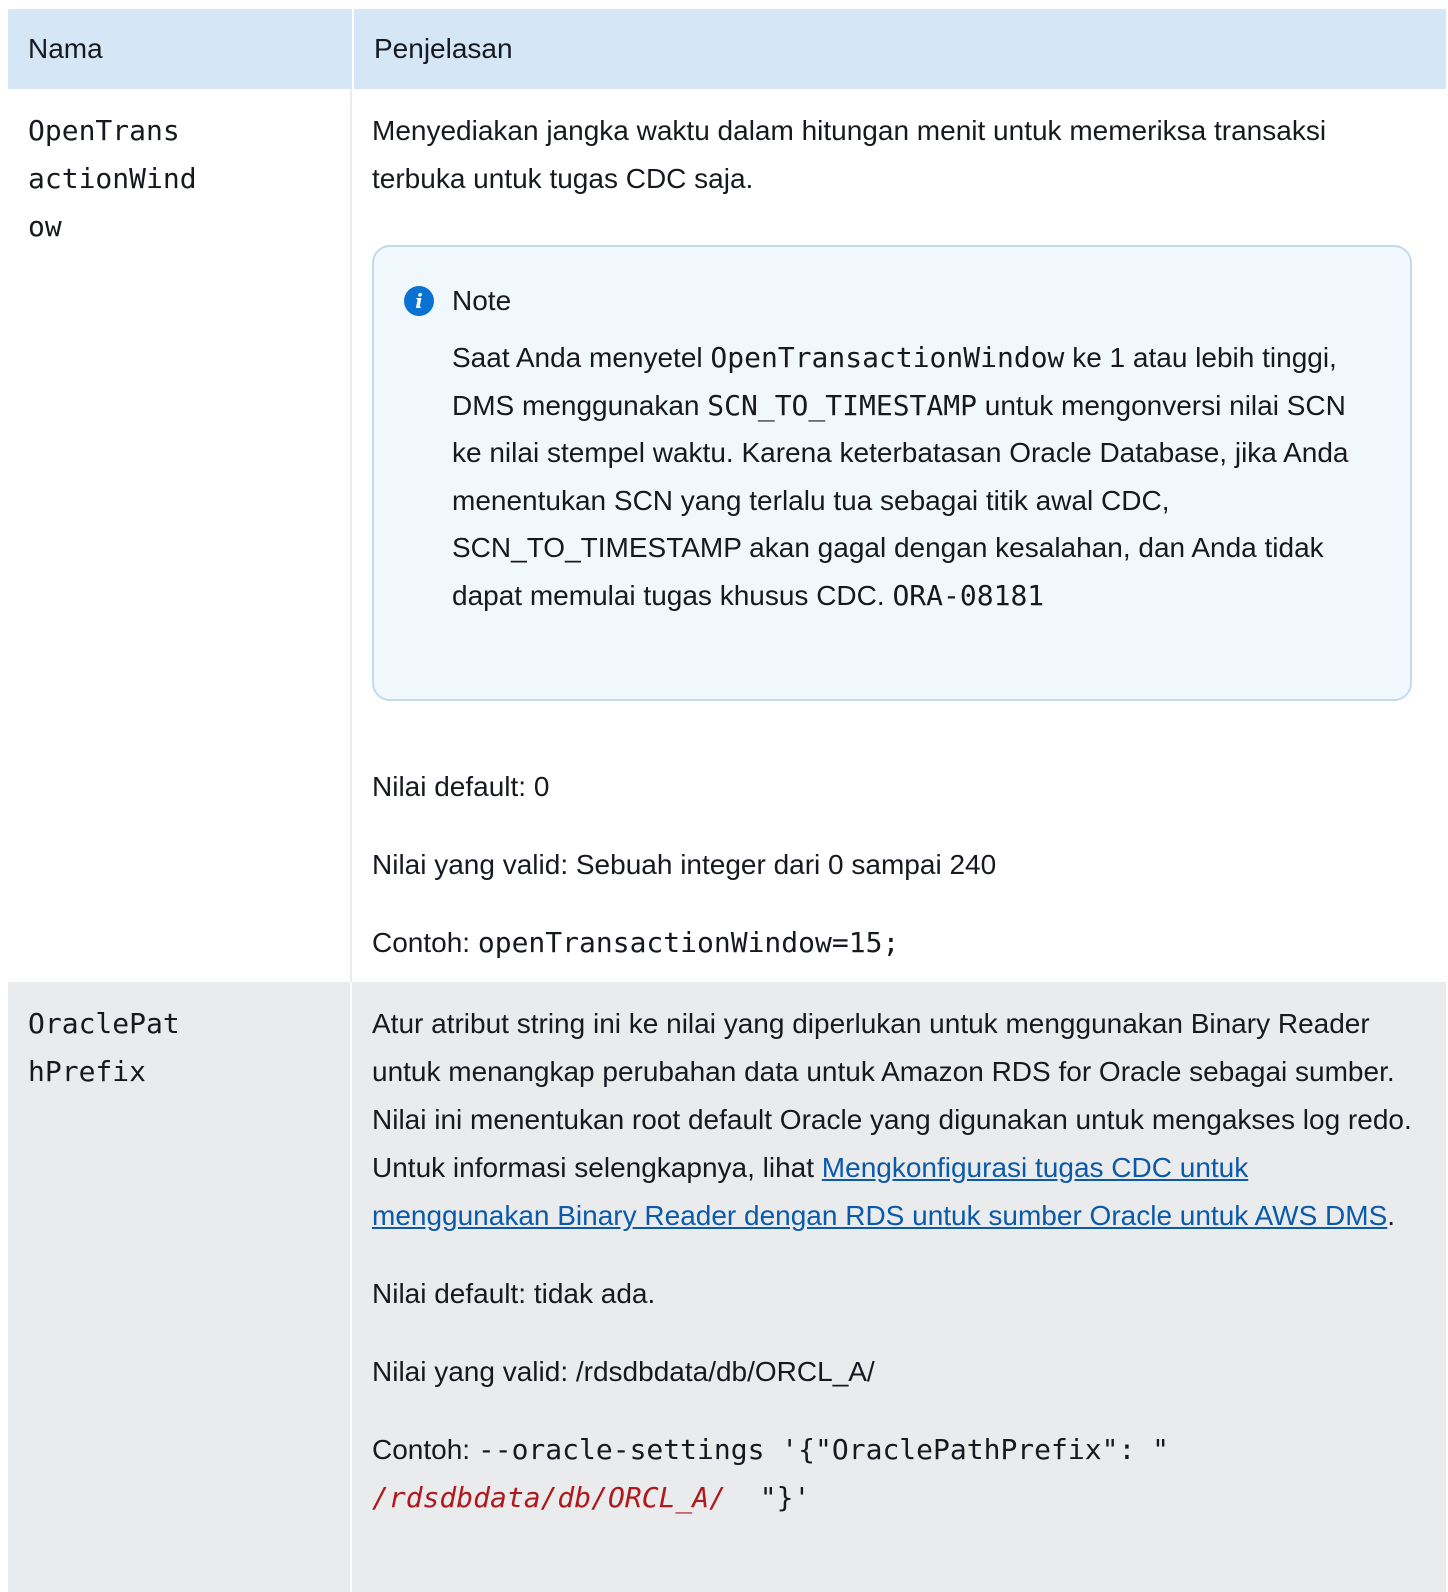 The width and height of the screenshot is (1448, 1592). I want to click on example-code: openTransactionWindow=15;, so click(688, 942).